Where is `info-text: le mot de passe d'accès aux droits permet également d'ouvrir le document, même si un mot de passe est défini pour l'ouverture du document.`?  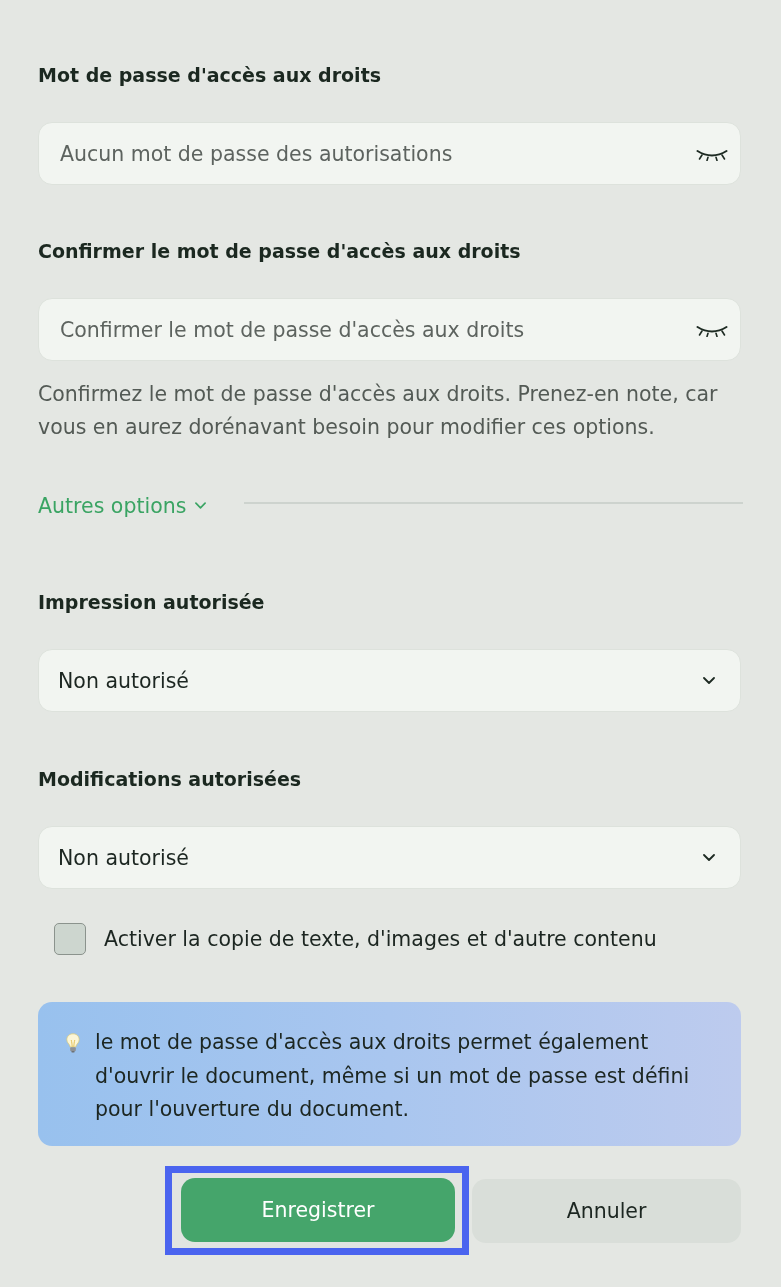
info-text: le mot de passe d'accès aux droits permet également d'ouvrir le document, même si un mot de passe est défini pour l'ouverture du document. is located at coordinates (393, 1076).